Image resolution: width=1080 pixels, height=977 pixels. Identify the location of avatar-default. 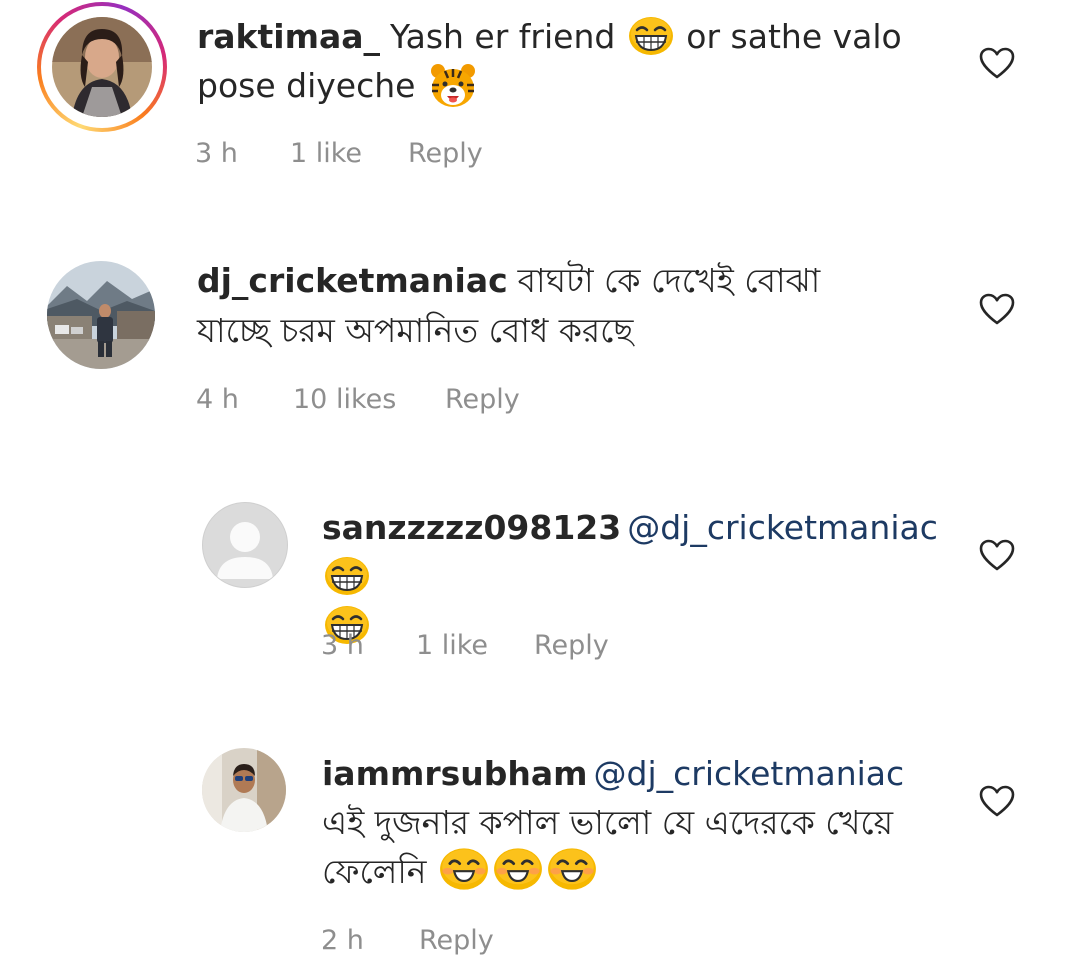
(245, 545).